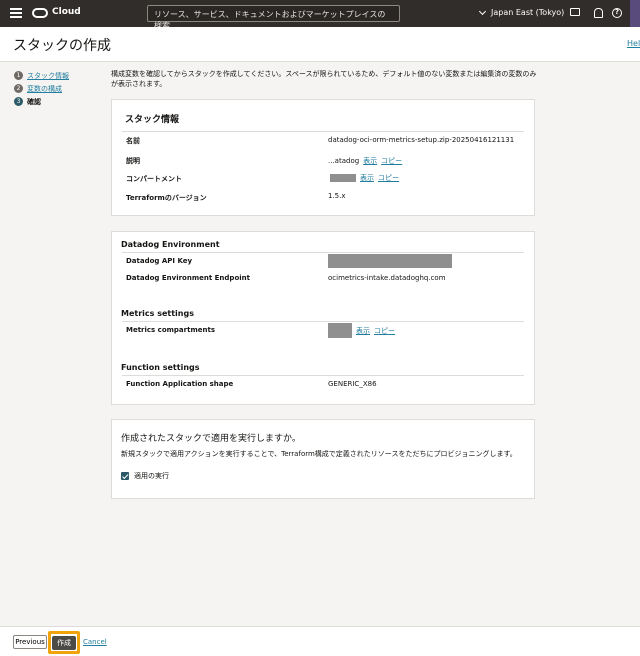 The image size is (640, 656). What do you see at coordinates (635, 13) in the screenshot?
I see `profile-avatar` at bounding box center [635, 13].